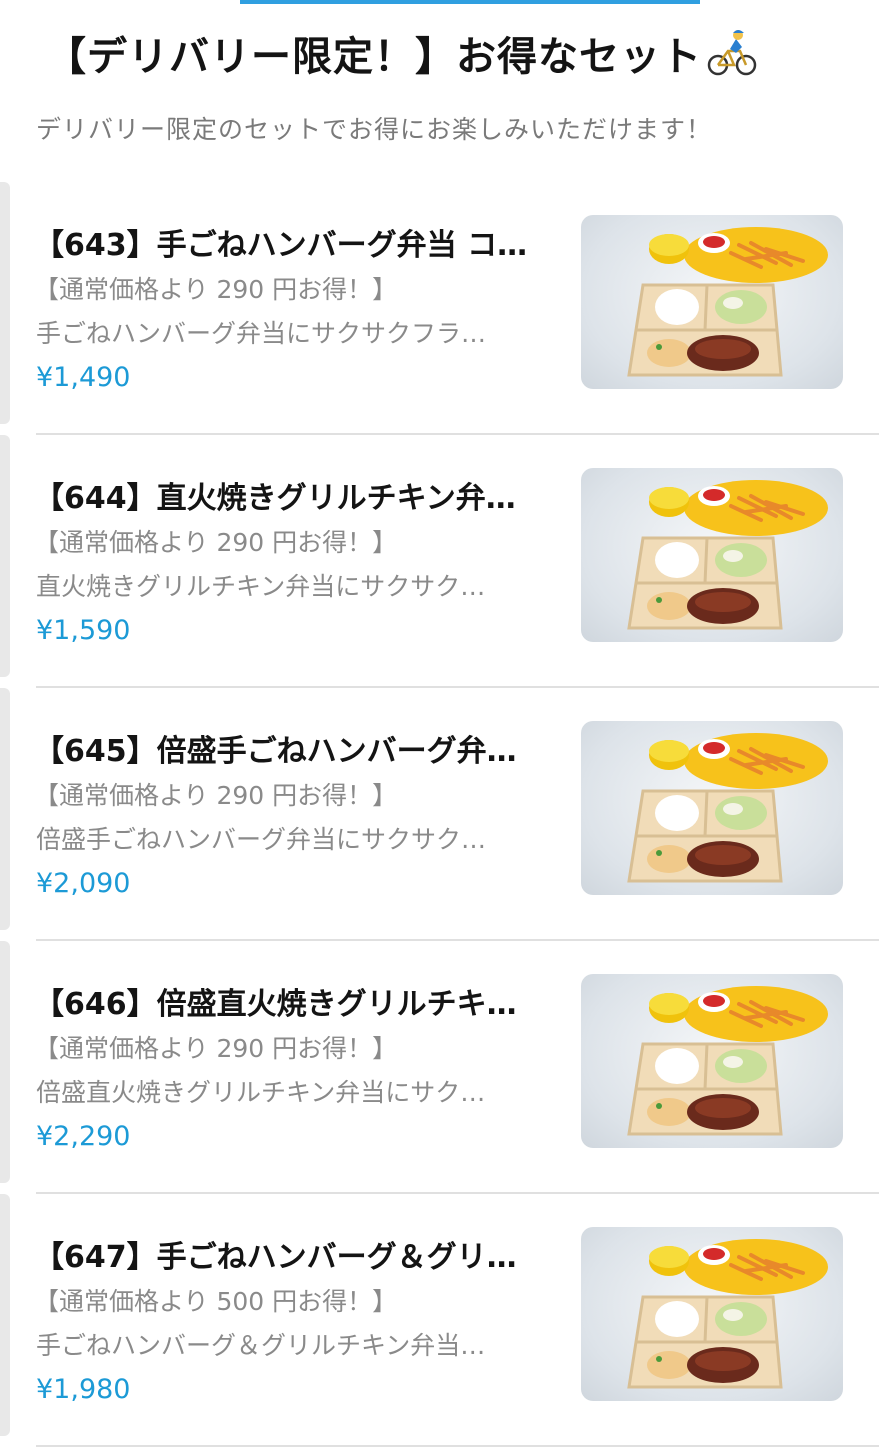 Image resolution: width=879 pixels, height=1448 pixels. Describe the element at coordinates (83, 1136) in the screenshot. I see `product-price: ¥2,290` at that location.